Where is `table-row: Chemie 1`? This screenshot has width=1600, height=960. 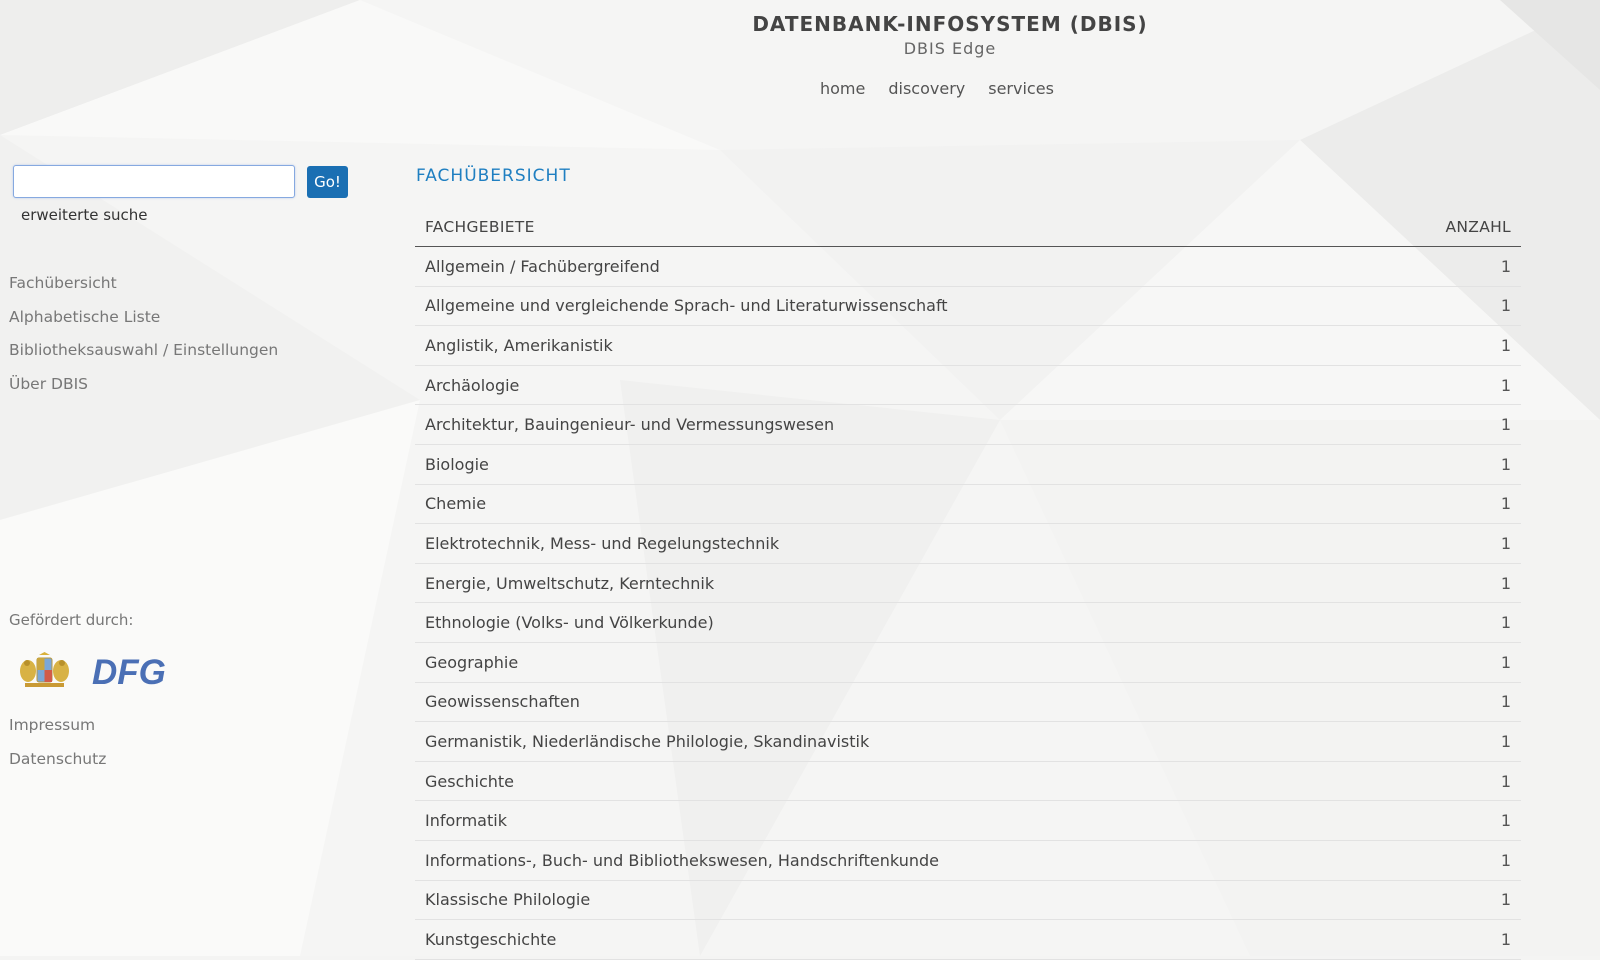
table-row: Chemie 1 is located at coordinates (968, 504).